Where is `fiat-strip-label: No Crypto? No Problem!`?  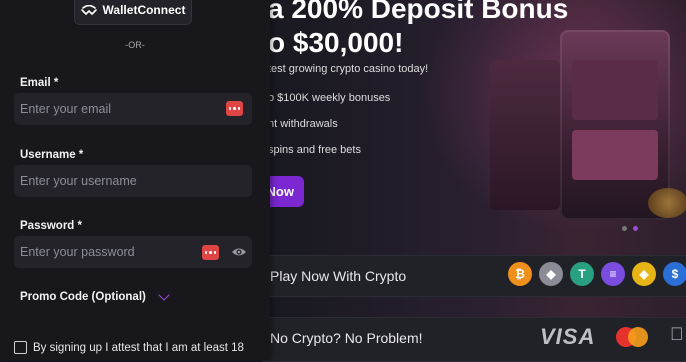 fiat-strip-label: No Crypto? No Problem! is located at coordinates (346, 338).